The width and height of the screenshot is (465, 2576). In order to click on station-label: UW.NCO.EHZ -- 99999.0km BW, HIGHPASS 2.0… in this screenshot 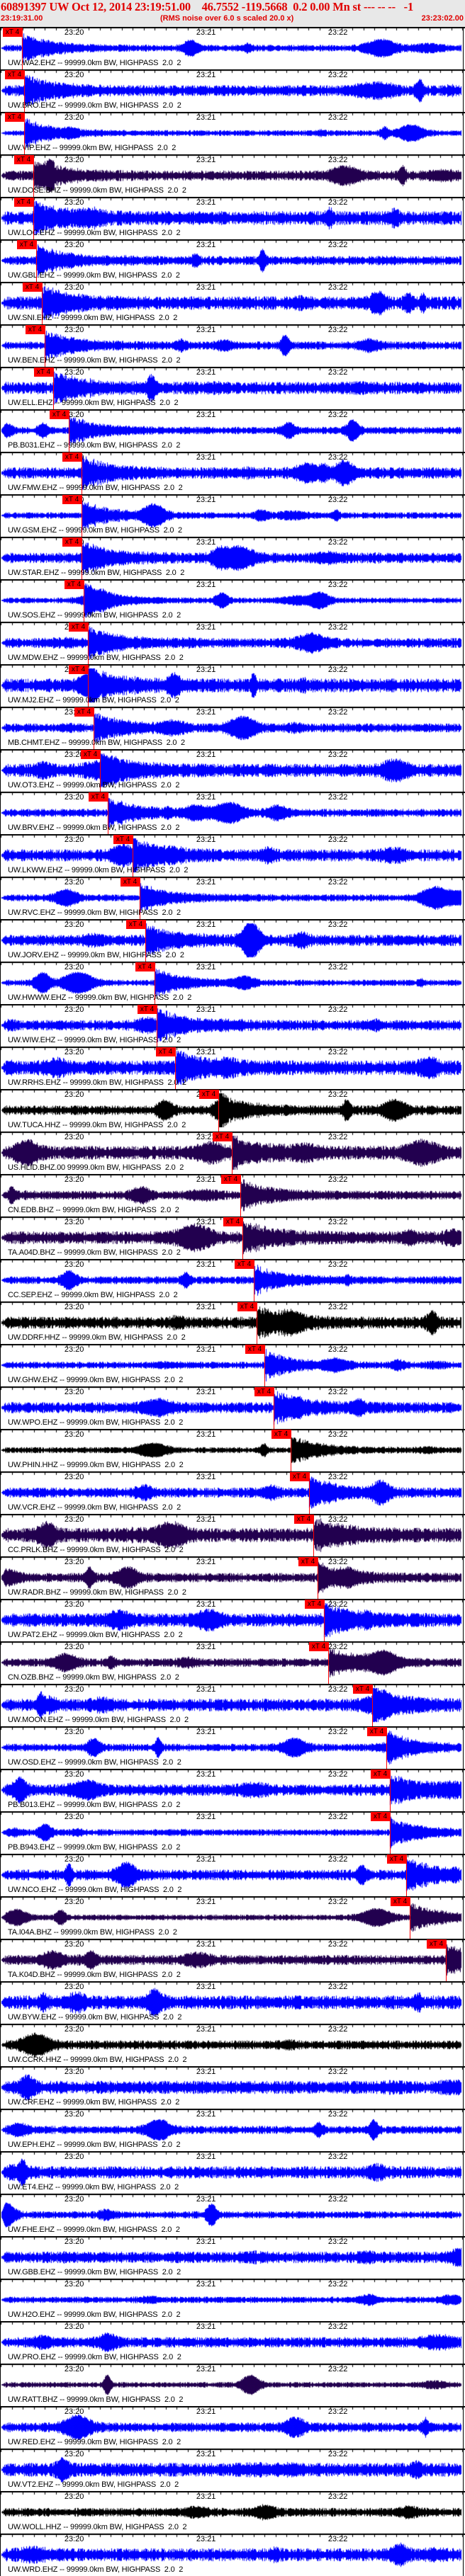, I will do `click(95, 1890)`.